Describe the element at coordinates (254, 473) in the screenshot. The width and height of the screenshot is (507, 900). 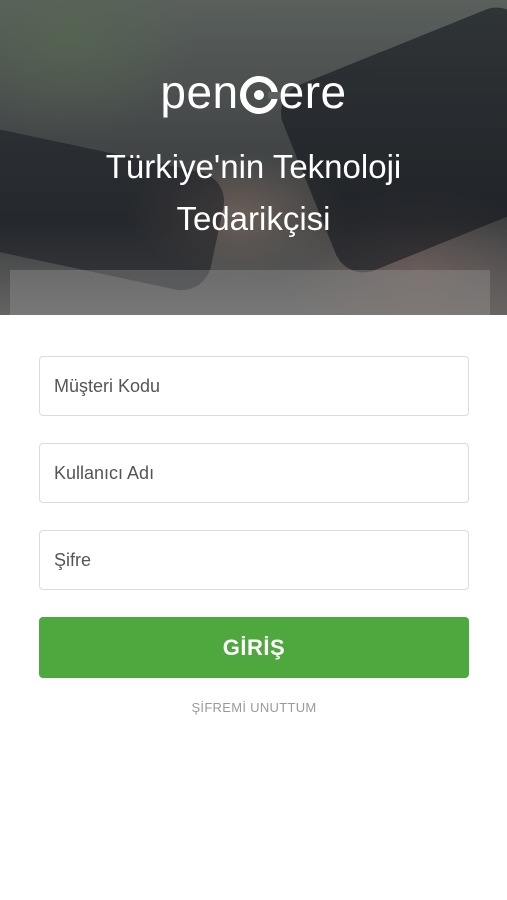
I see `username-input` at that location.